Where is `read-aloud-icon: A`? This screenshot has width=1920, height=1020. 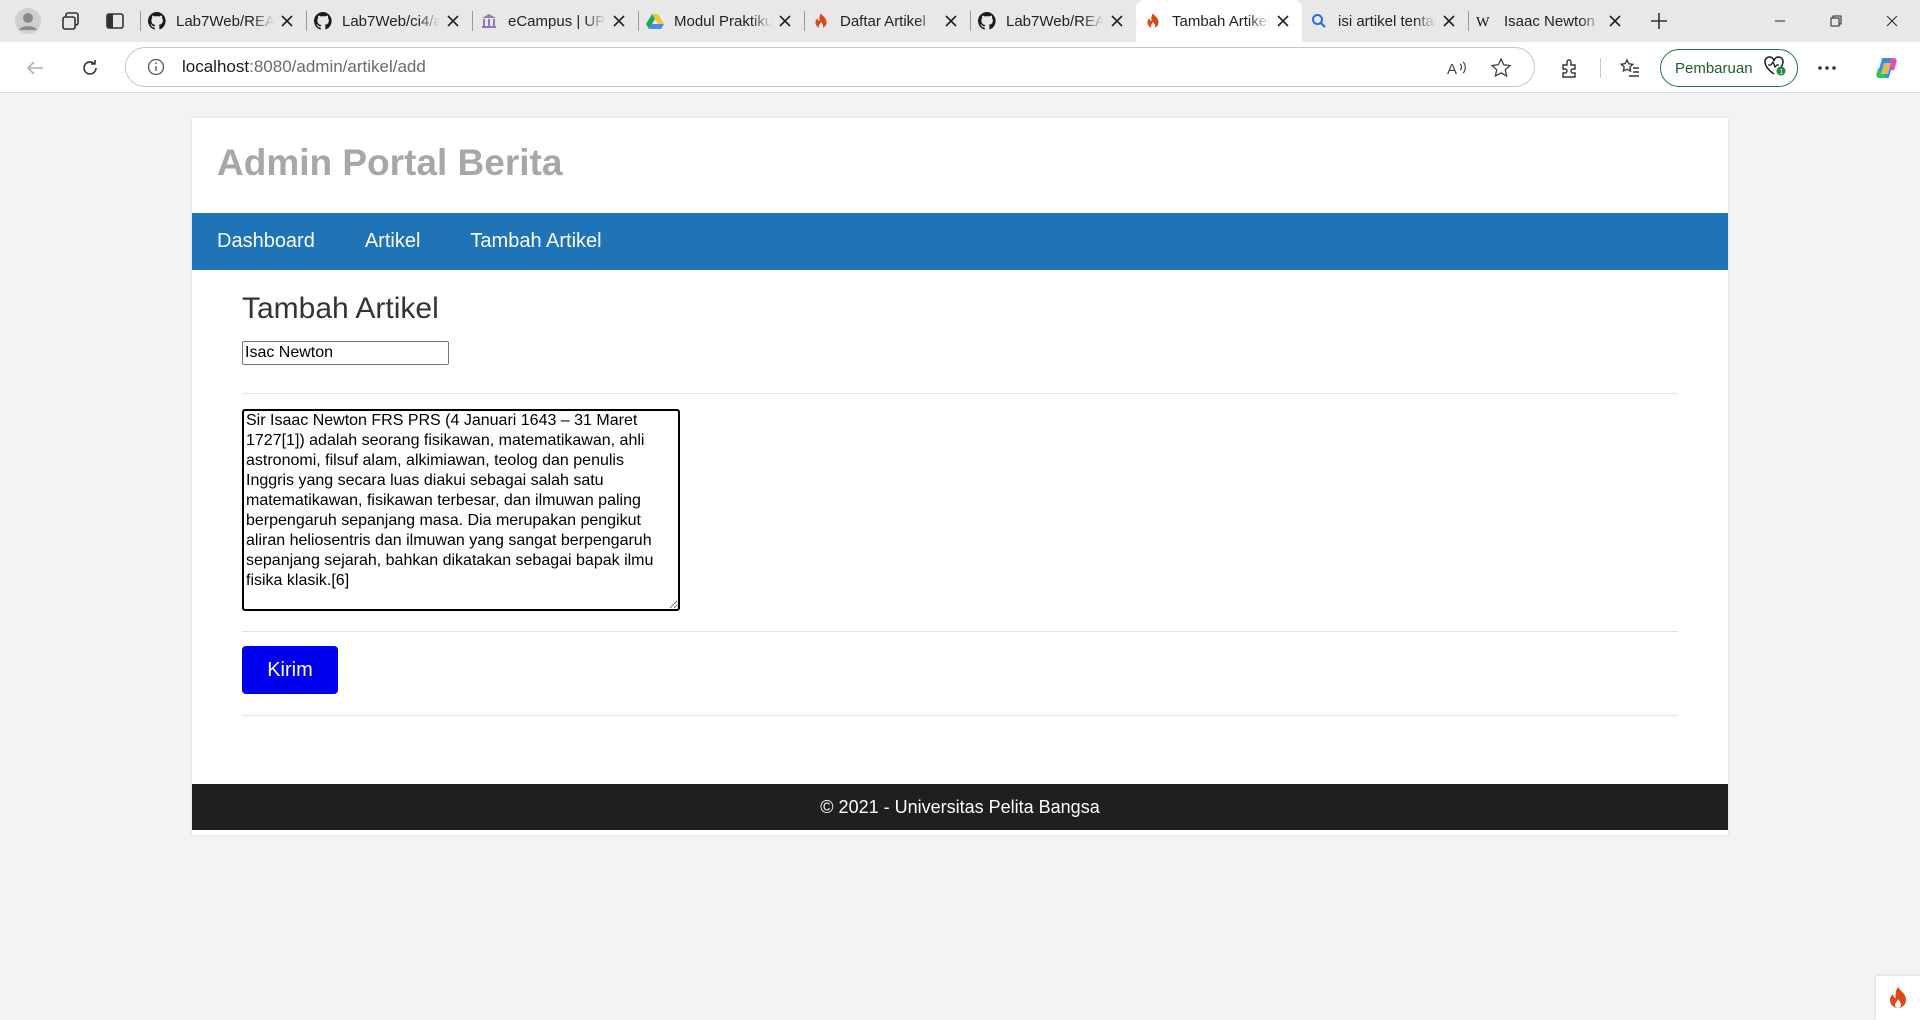
read-aloud-icon: A is located at coordinates (1457, 68).